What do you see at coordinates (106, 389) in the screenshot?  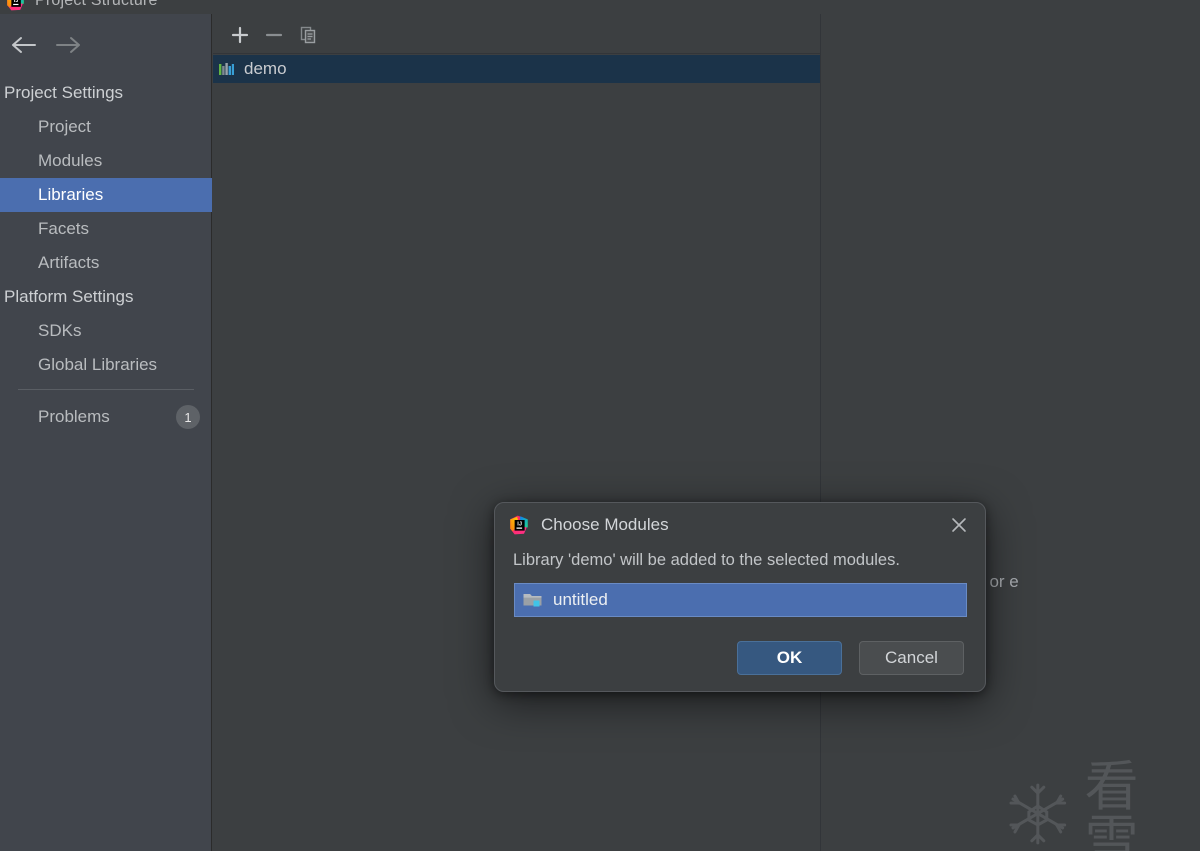 I see `sidebar-divider` at bounding box center [106, 389].